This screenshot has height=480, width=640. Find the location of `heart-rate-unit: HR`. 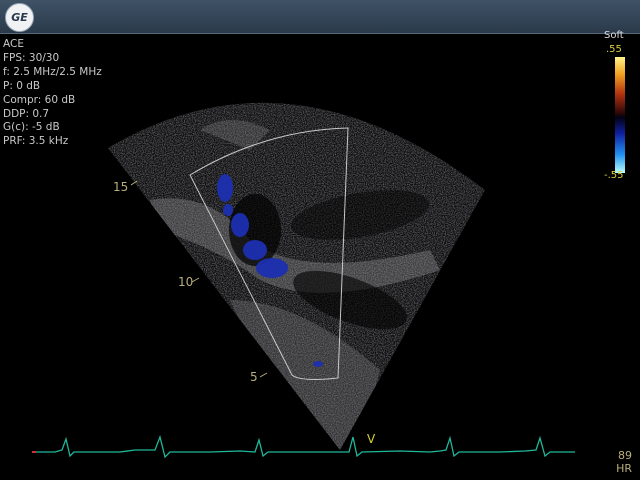

heart-rate-unit: HR is located at coordinates (624, 468).